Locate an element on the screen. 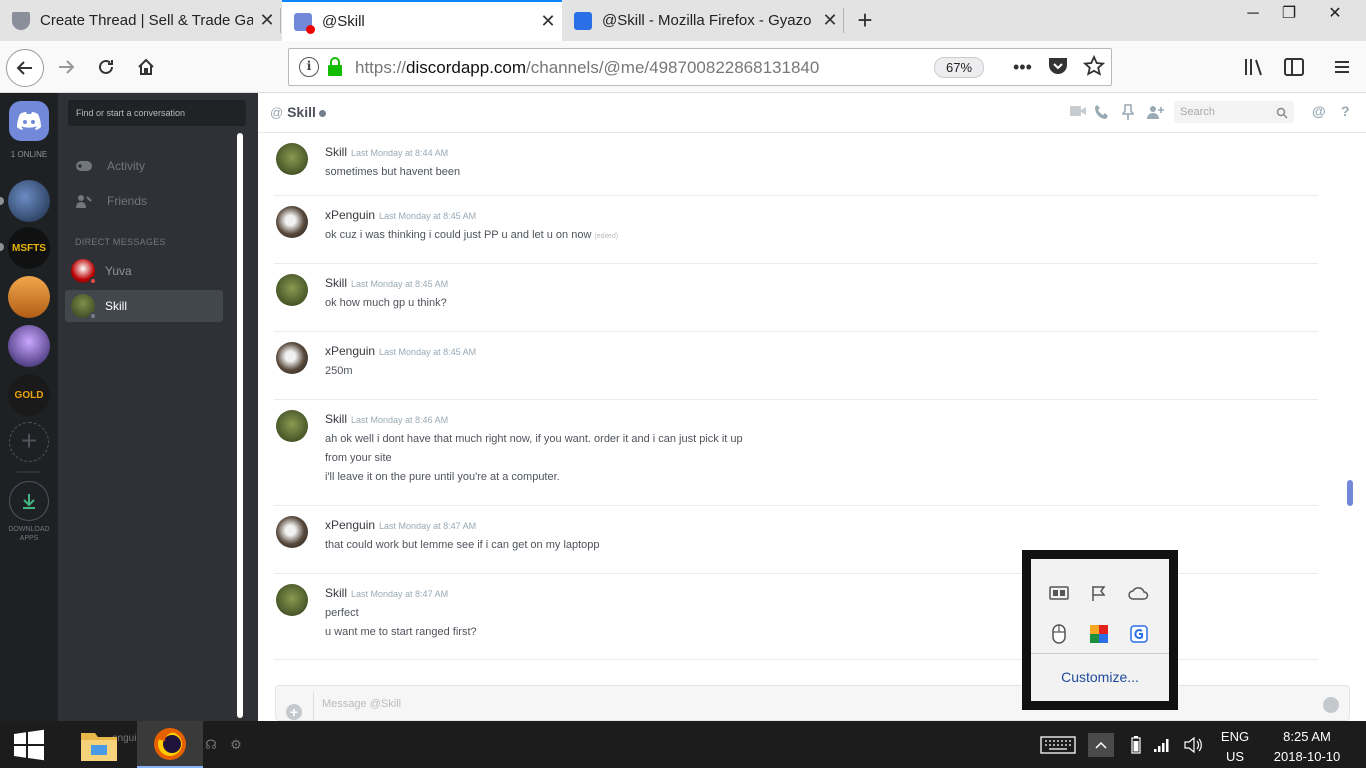  info-icon: i is located at coordinates (309, 67).